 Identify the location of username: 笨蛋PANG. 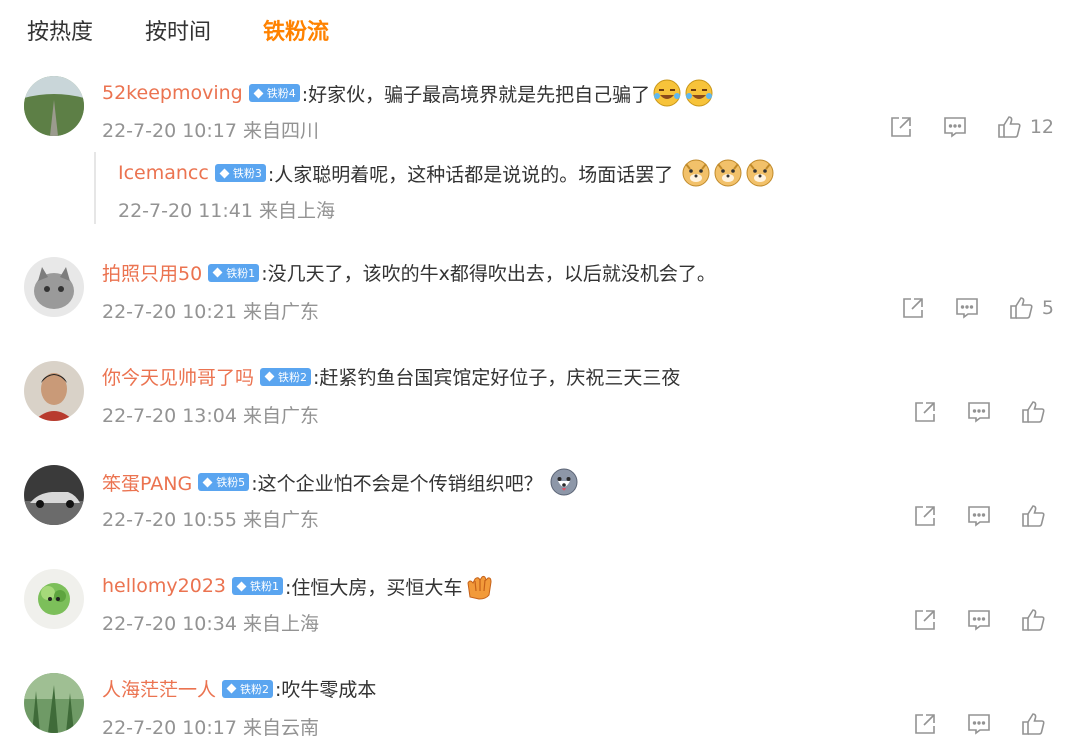
(147, 482).